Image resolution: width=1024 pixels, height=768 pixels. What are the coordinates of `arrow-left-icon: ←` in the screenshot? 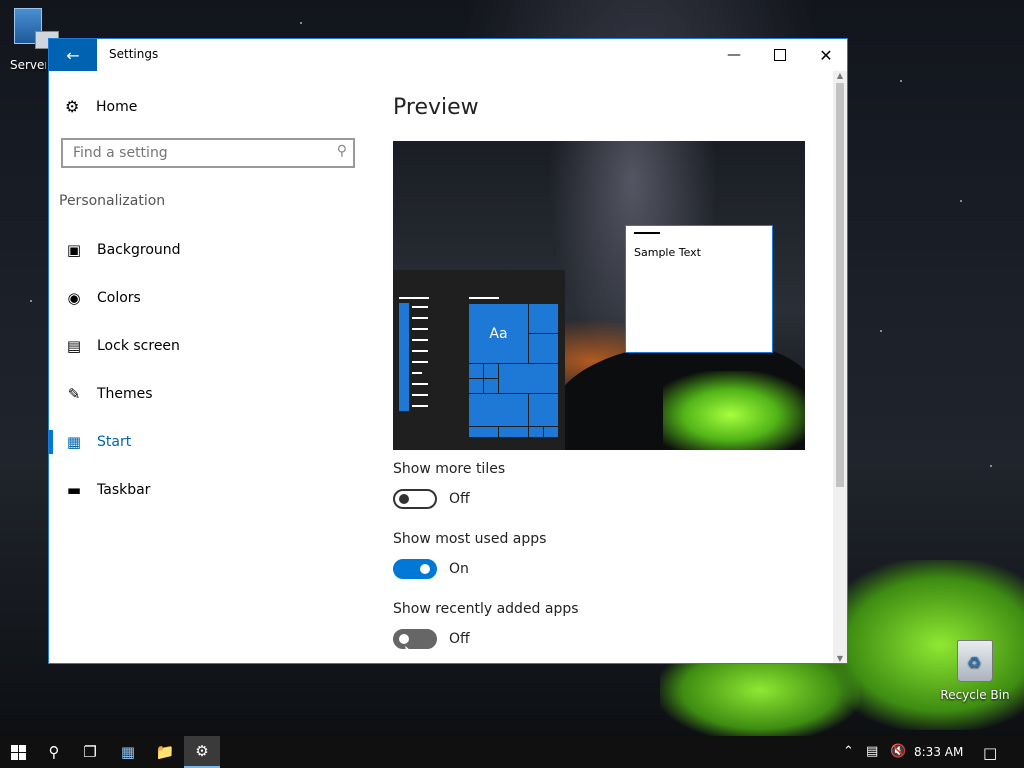 It's located at (73, 55).